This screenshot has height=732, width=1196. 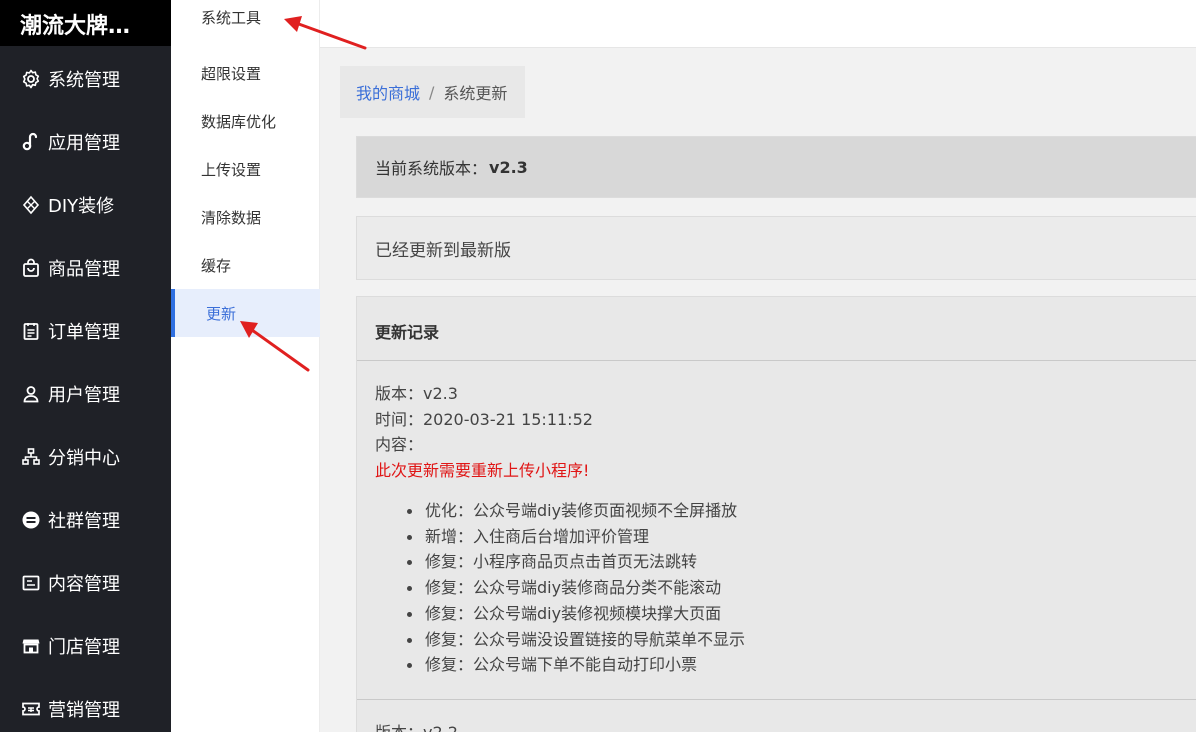 What do you see at coordinates (801, 562) in the screenshot?
I see `list-item: 修复：小程序商品页点击首页无法跳转` at bounding box center [801, 562].